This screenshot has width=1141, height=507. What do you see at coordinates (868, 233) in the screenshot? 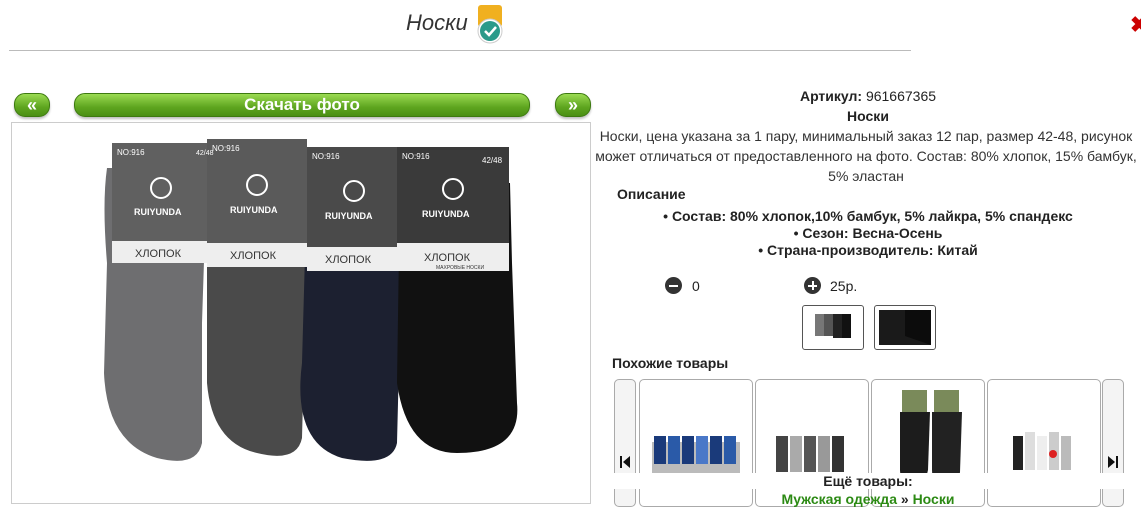
I see `spec-item: • Сезон: Весна-Осень` at bounding box center [868, 233].